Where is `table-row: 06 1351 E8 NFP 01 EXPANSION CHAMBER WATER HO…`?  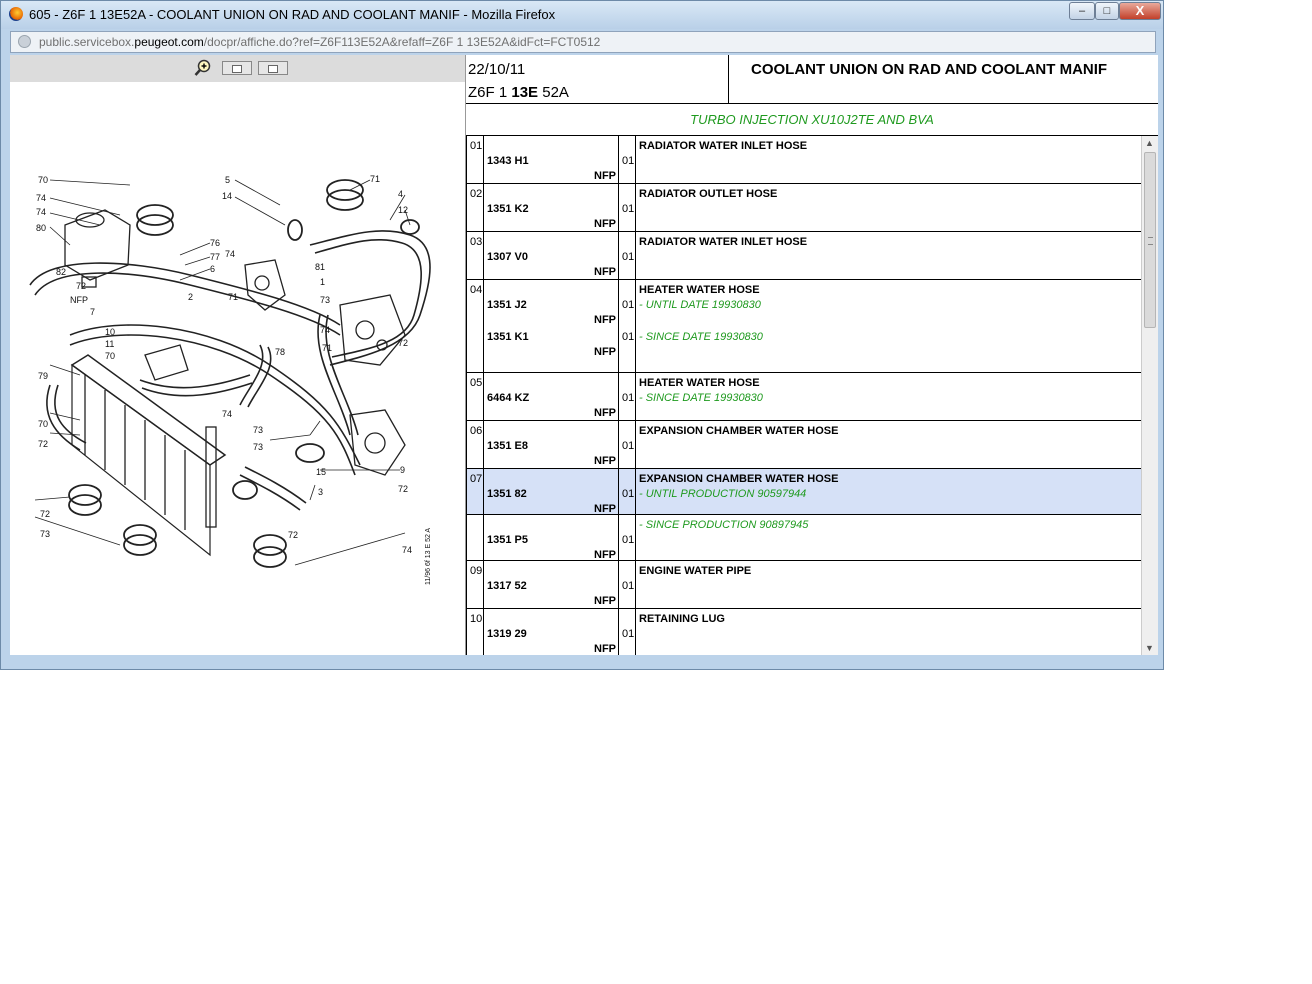 table-row: 06 1351 E8 NFP 01 EXPANSION CHAMBER WATER HO… is located at coordinates (804, 445).